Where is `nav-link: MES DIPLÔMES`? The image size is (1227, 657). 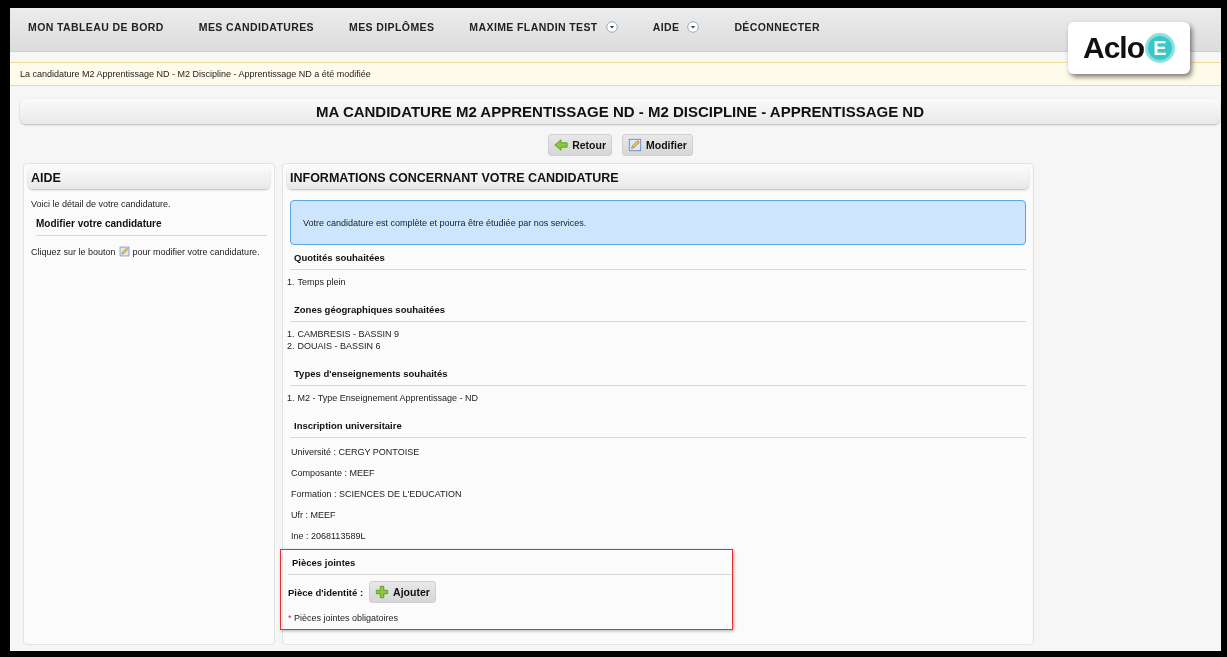 nav-link: MES DIPLÔMES is located at coordinates (392, 29).